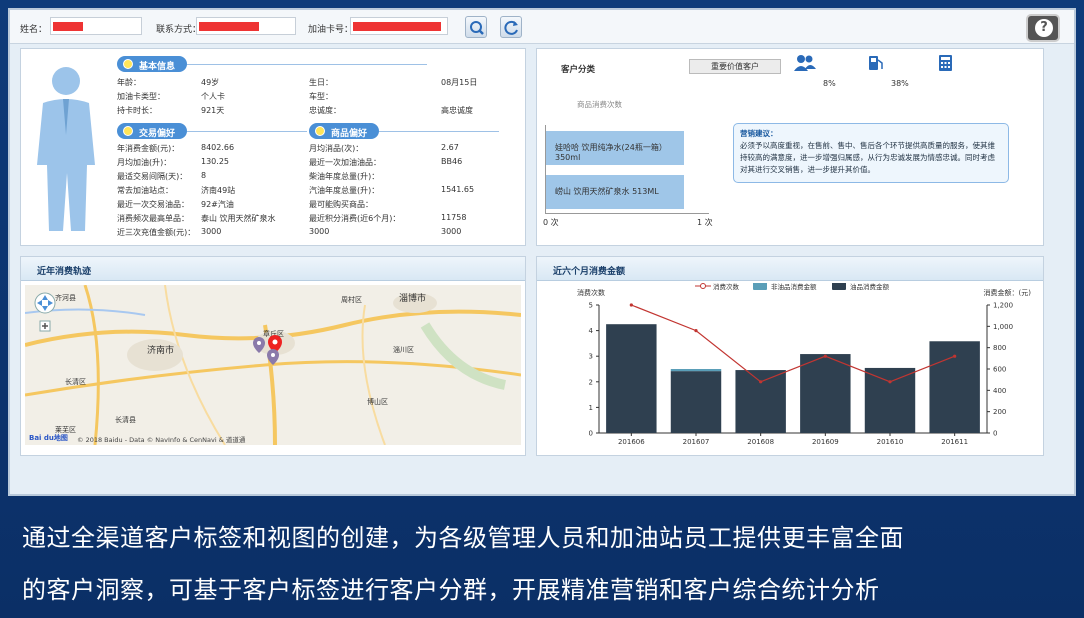 The width and height of the screenshot is (1084, 618). What do you see at coordinates (211, 231) in the screenshot?
I see `field-value: 3000` at bounding box center [211, 231].